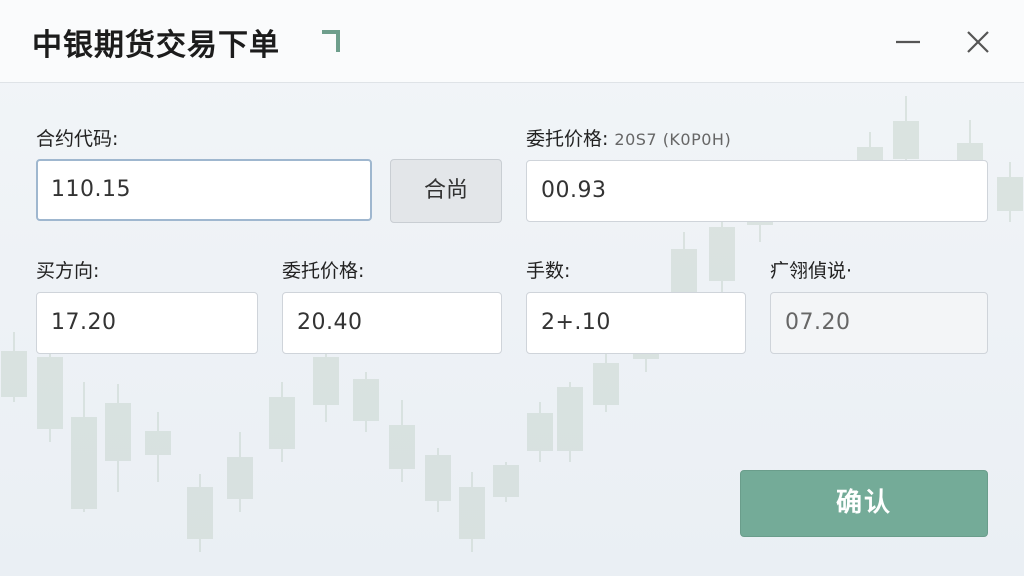 The width and height of the screenshot is (1024, 576). I want to click on lots-label: 手数:, so click(548, 271).